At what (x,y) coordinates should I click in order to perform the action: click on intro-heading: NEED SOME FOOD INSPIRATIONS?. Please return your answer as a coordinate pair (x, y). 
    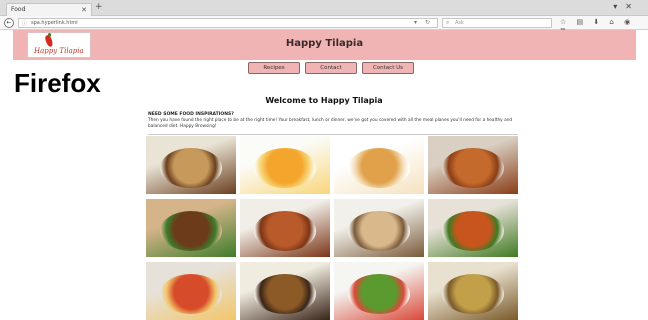
    Looking at the image, I should click on (191, 114).